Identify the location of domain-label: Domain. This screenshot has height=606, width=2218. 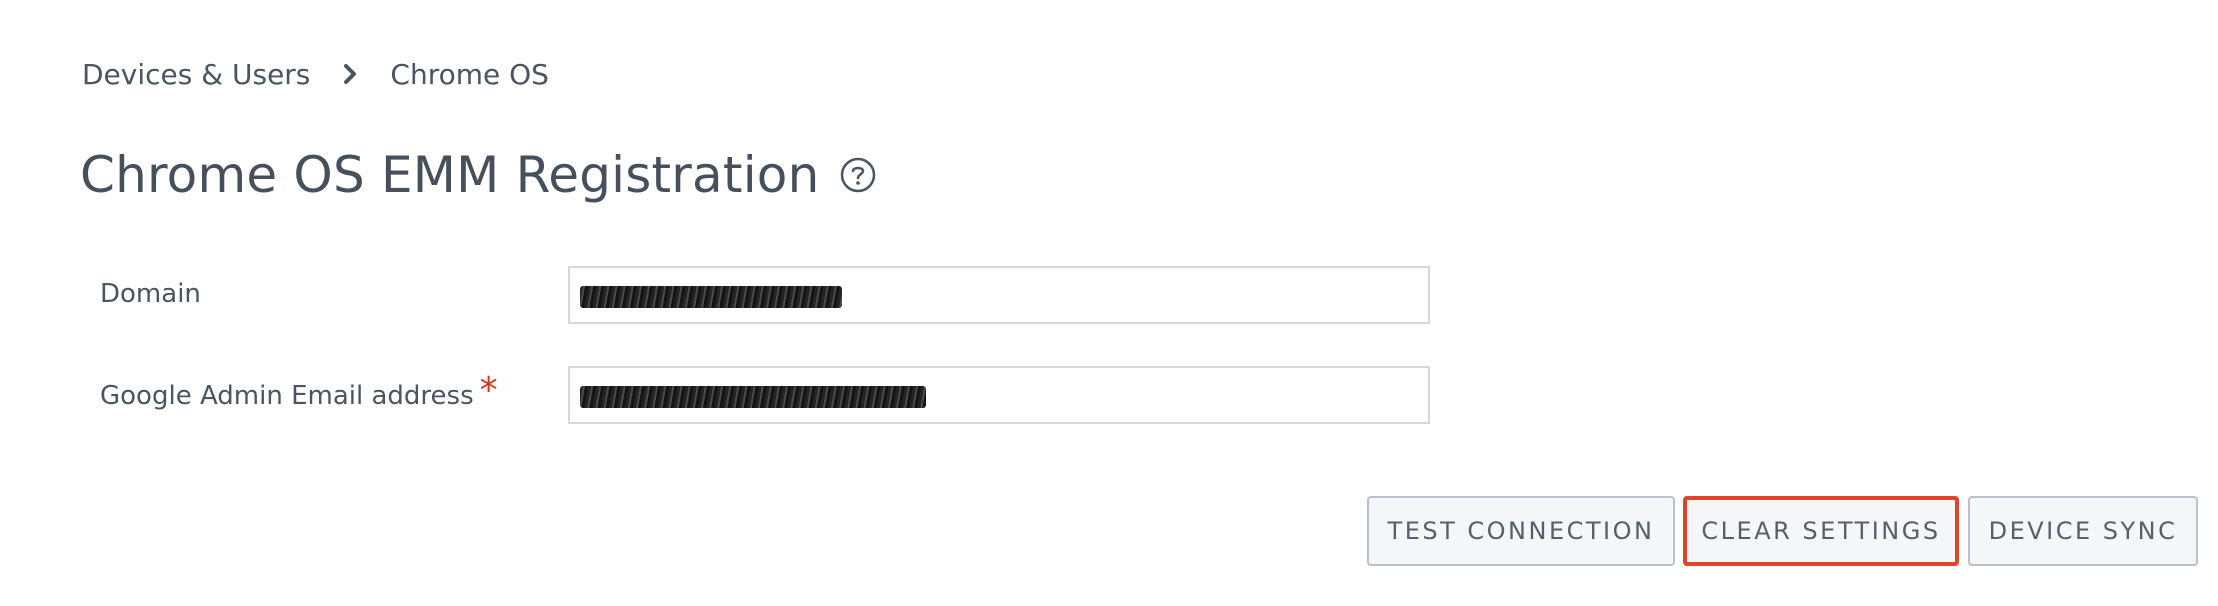
(150, 294).